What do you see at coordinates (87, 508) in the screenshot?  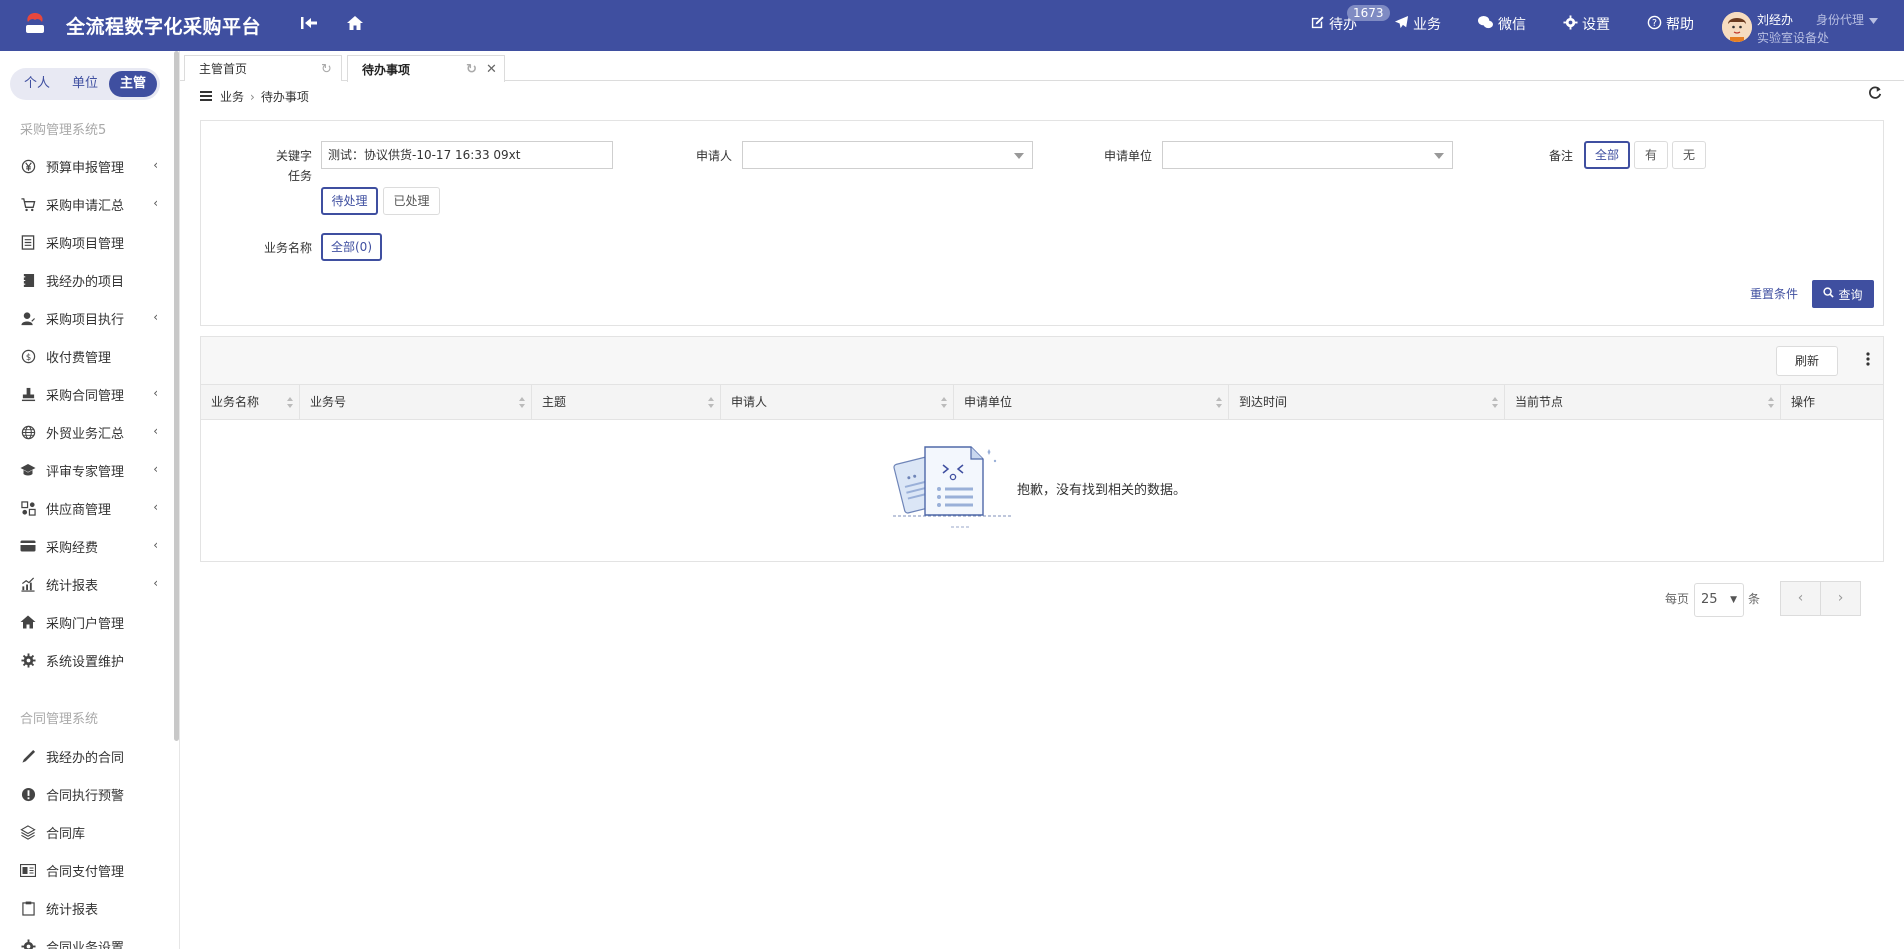 I see `sidebar-item-suppliers: 供应商管理 ‹` at bounding box center [87, 508].